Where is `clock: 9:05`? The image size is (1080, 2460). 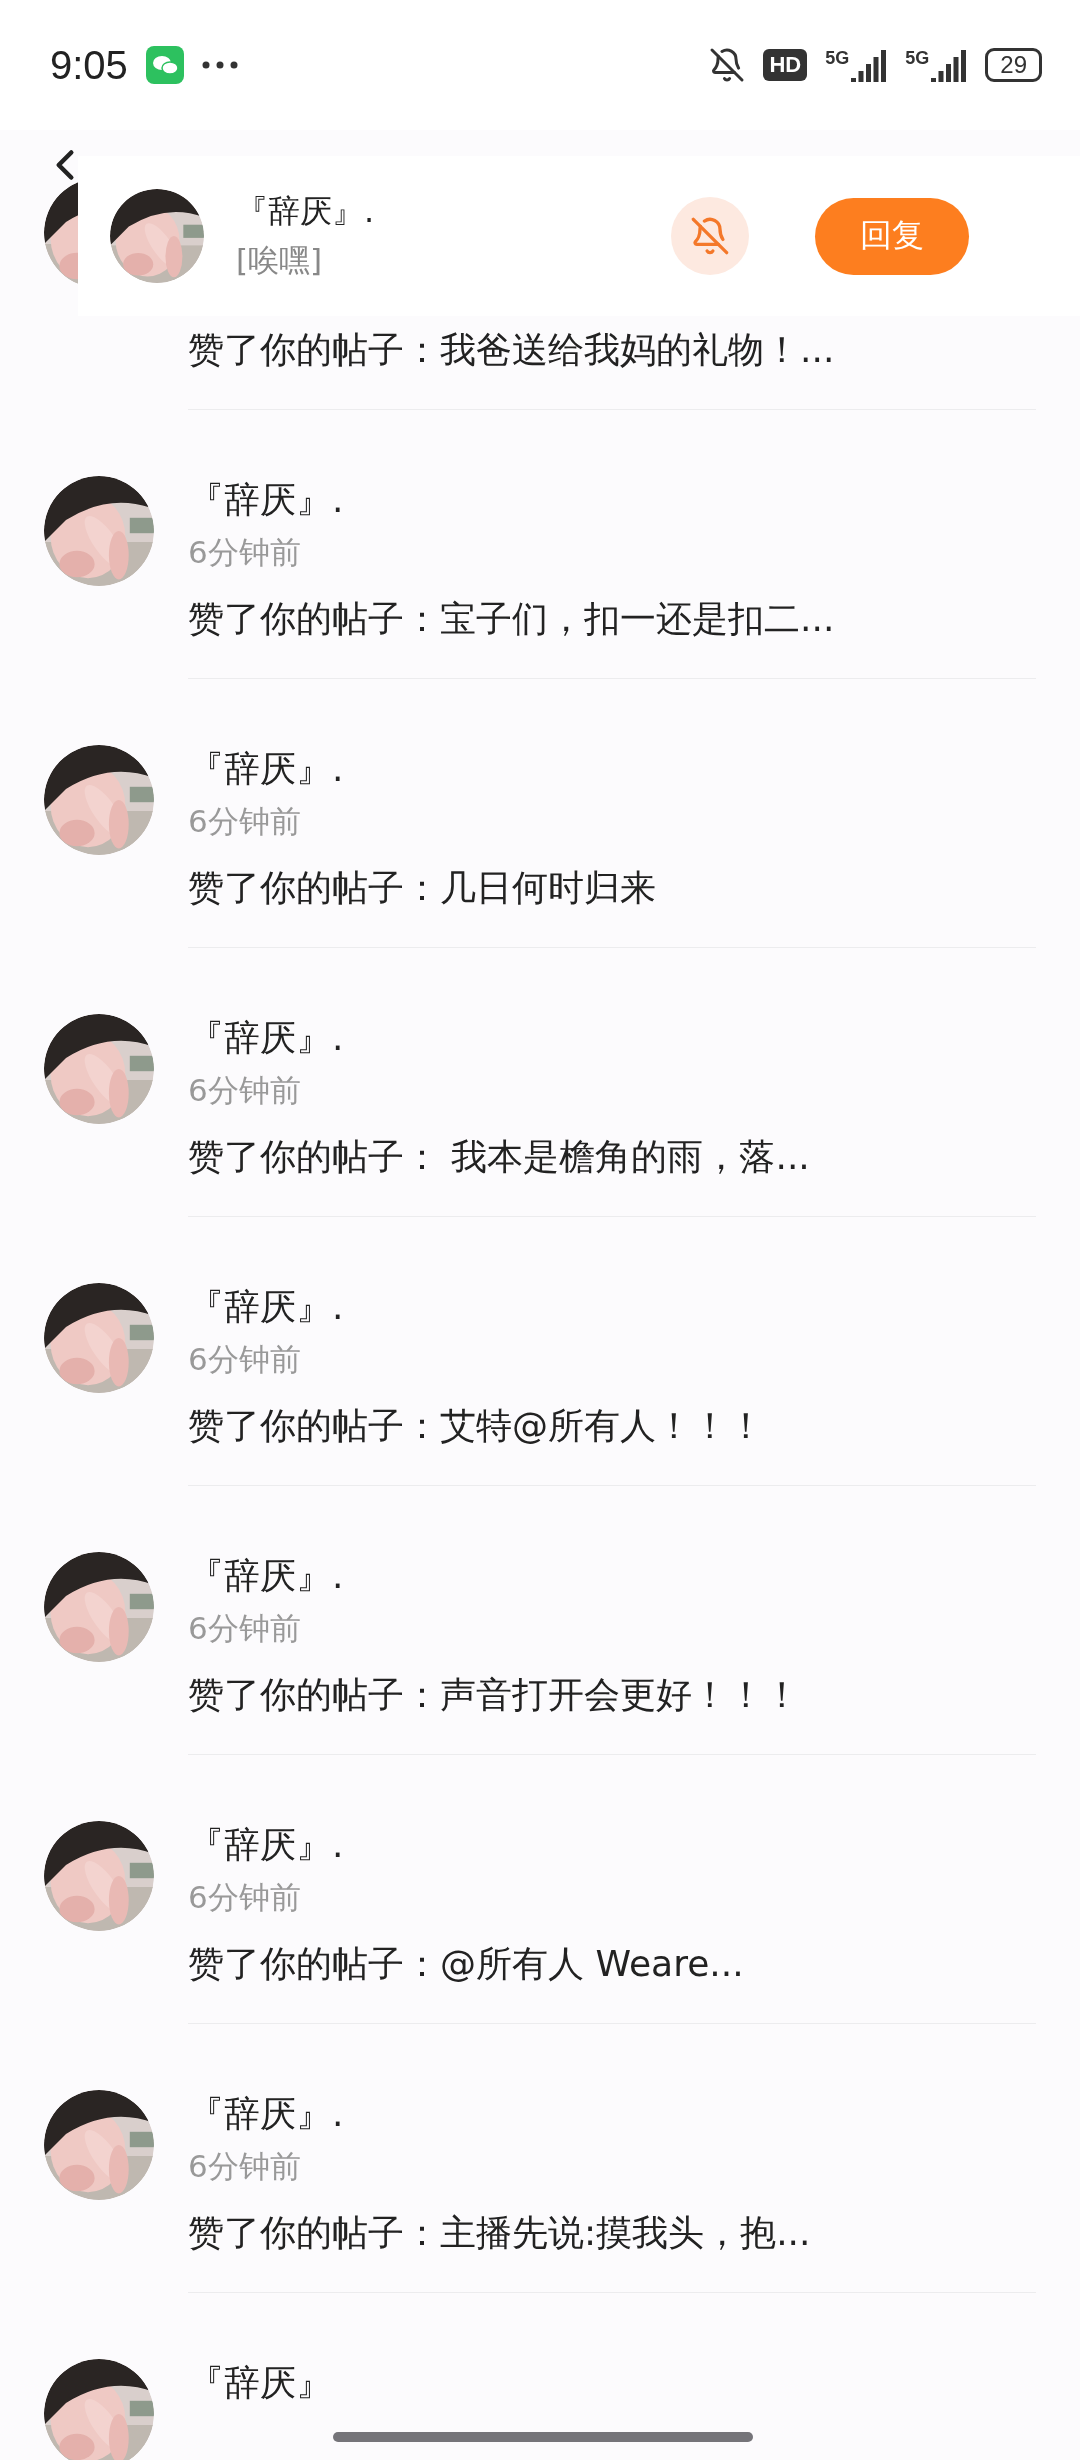 clock: 9:05 is located at coordinates (89, 65).